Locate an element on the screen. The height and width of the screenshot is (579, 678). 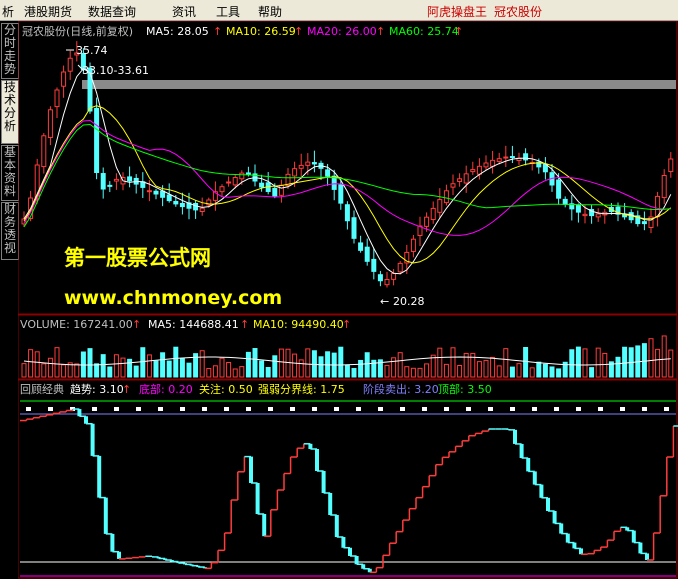
watermark-url: www.chnmoney.com is located at coordinates (173, 298).